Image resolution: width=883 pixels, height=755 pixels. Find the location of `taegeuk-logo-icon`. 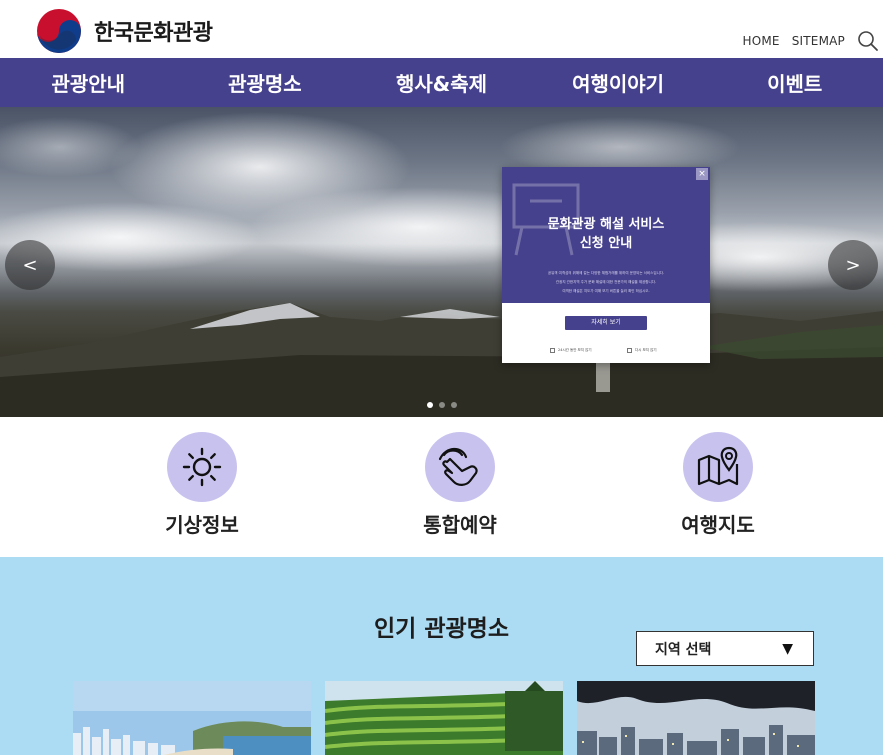

taegeuk-logo-icon is located at coordinates (59, 31).